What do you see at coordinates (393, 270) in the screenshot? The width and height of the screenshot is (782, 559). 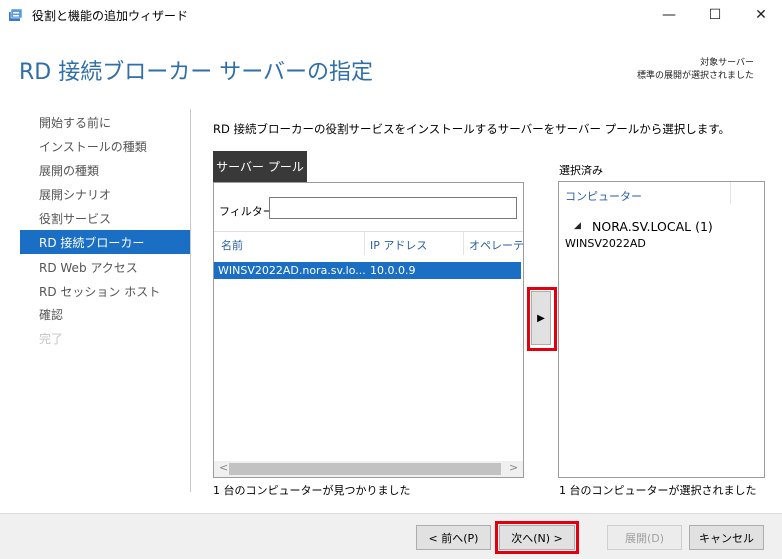 I see `row-cell-ip: 10.0.0.9` at bounding box center [393, 270].